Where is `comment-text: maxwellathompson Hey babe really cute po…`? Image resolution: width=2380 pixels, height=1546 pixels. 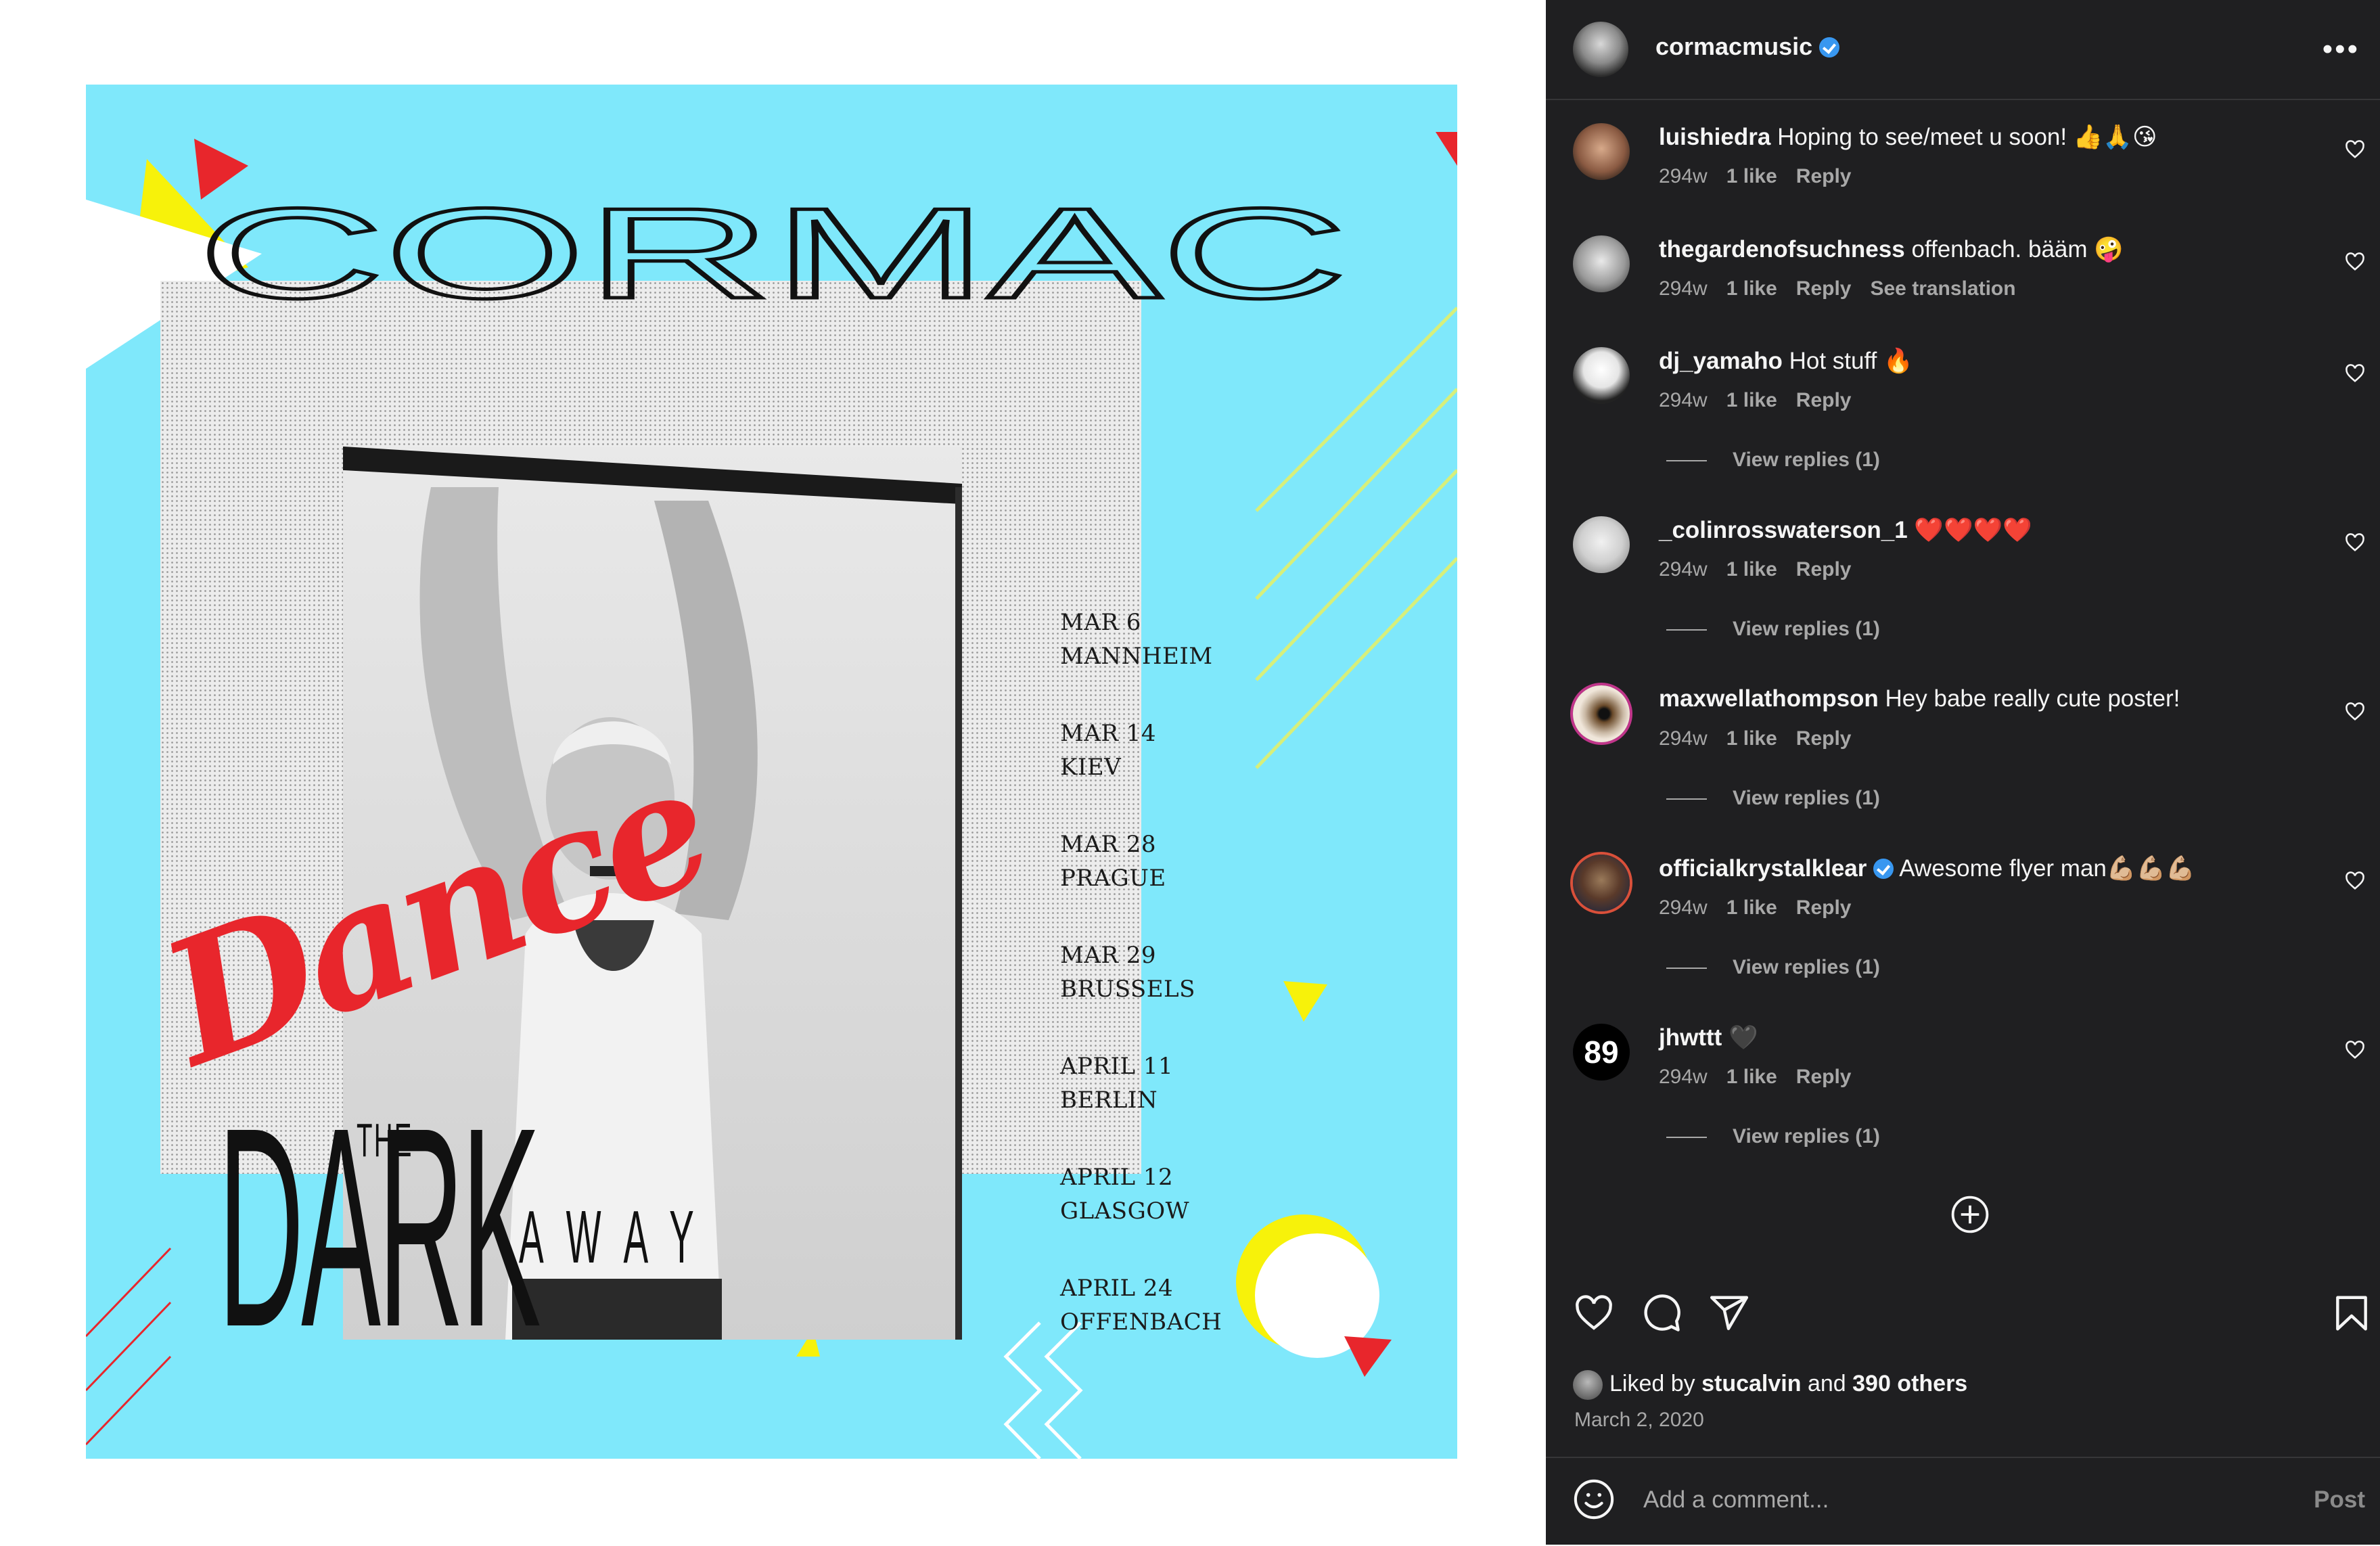
comment-text: maxwellathompson Hey babe really cute po… is located at coordinates (1919, 698).